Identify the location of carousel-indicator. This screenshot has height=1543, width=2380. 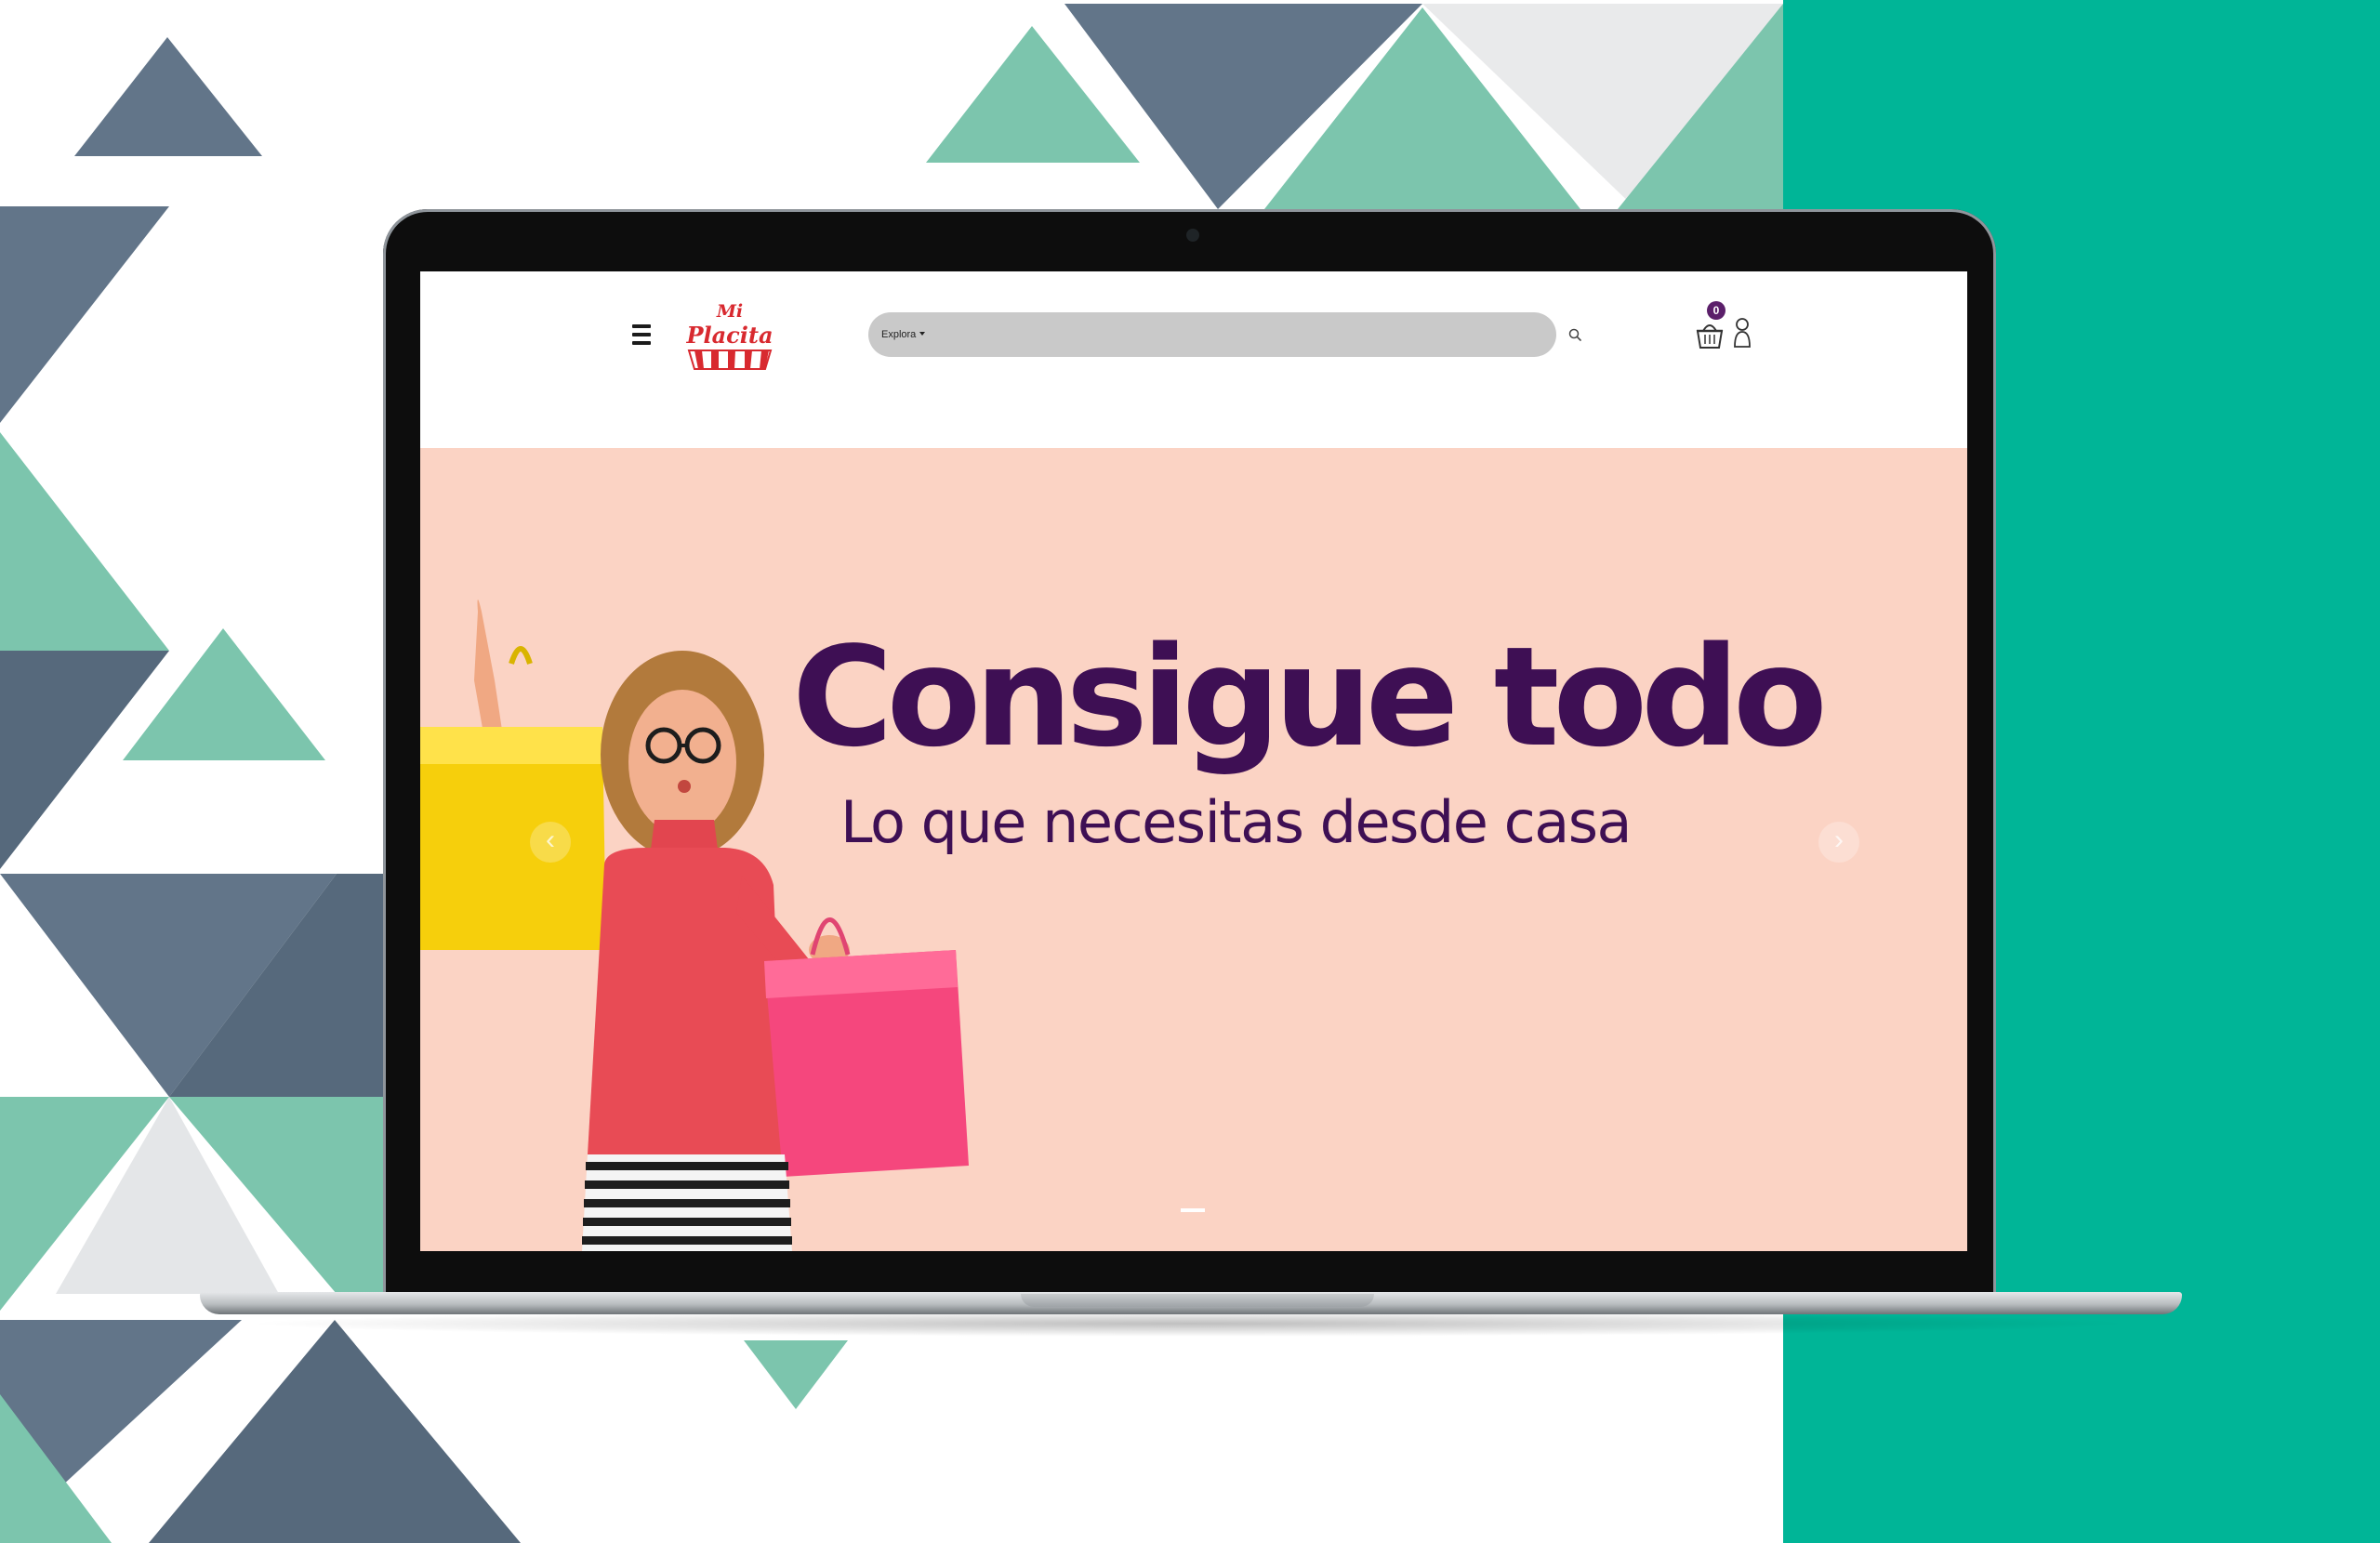
(1193, 1210).